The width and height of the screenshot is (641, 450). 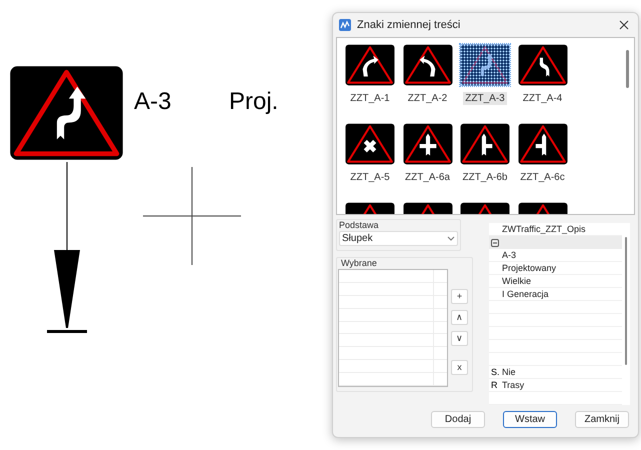 I want to click on app-icon, so click(x=345, y=25).